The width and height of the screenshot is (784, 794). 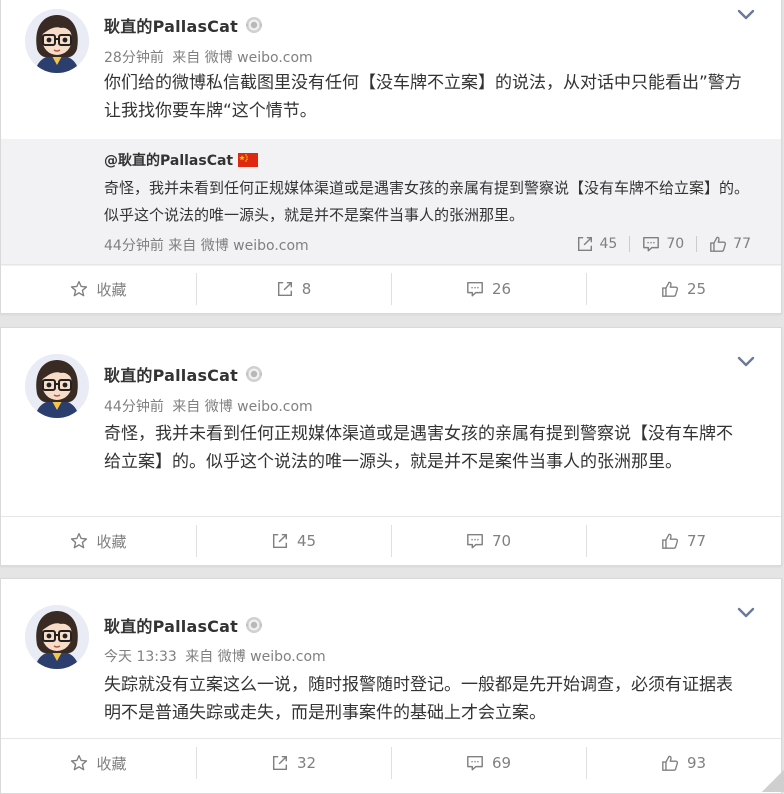 I want to click on like-count: 25, so click(x=696, y=289).